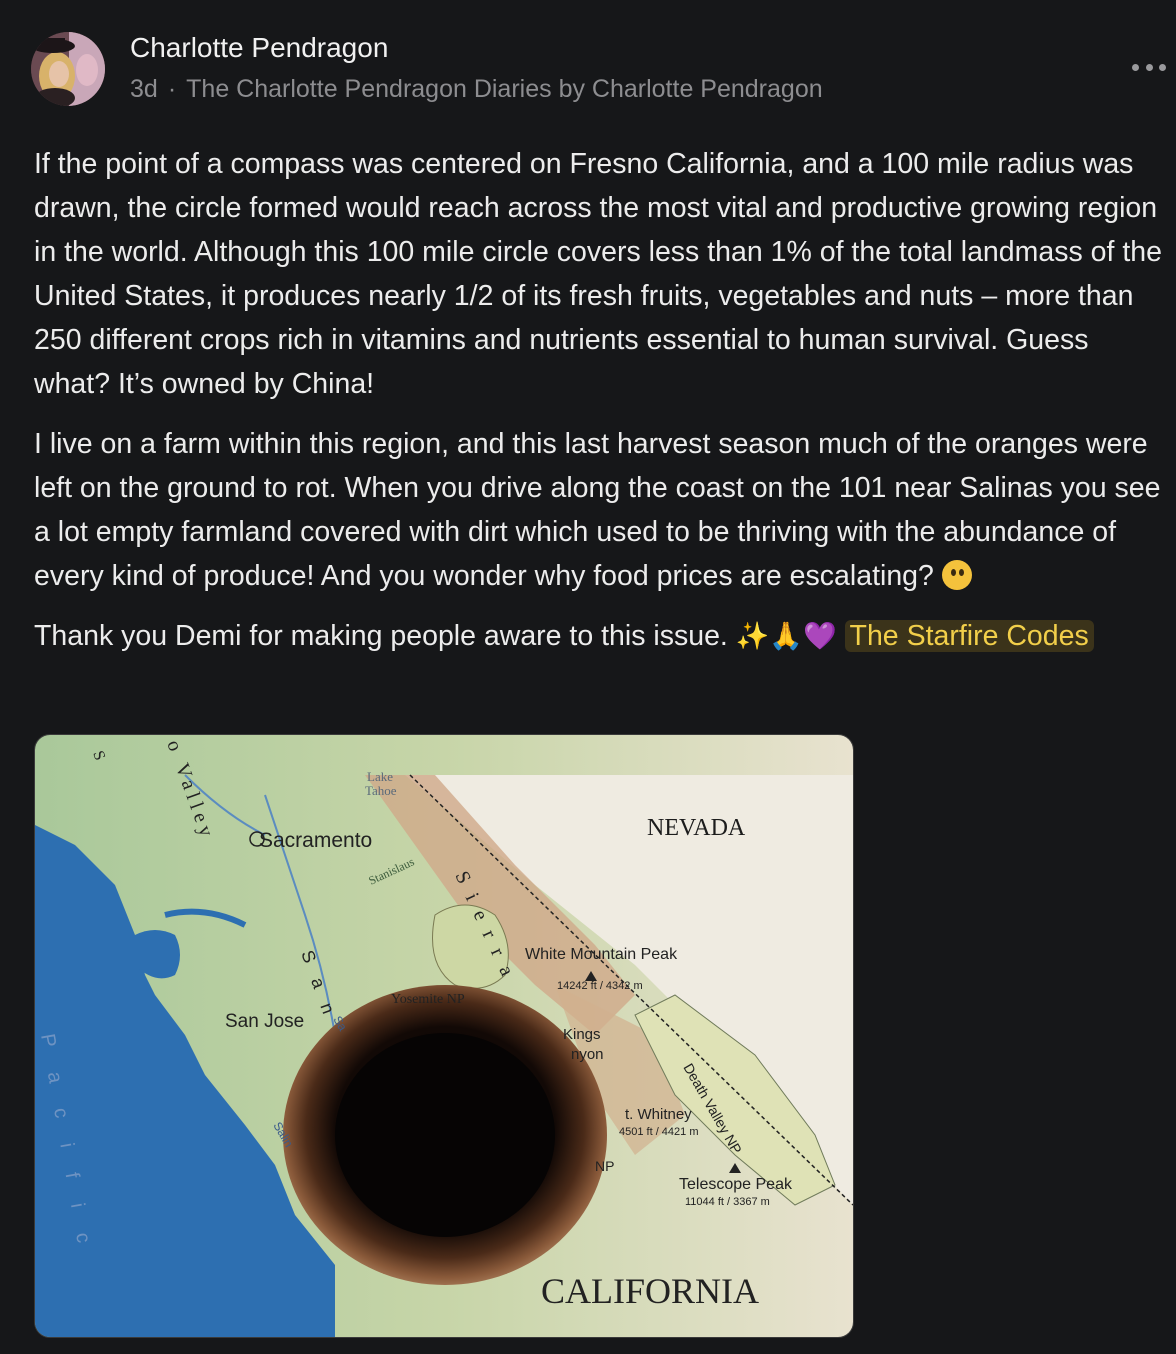  Describe the element at coordinates (604, 1166) in the screenshot. I see `map-label-np: NP` at that location.